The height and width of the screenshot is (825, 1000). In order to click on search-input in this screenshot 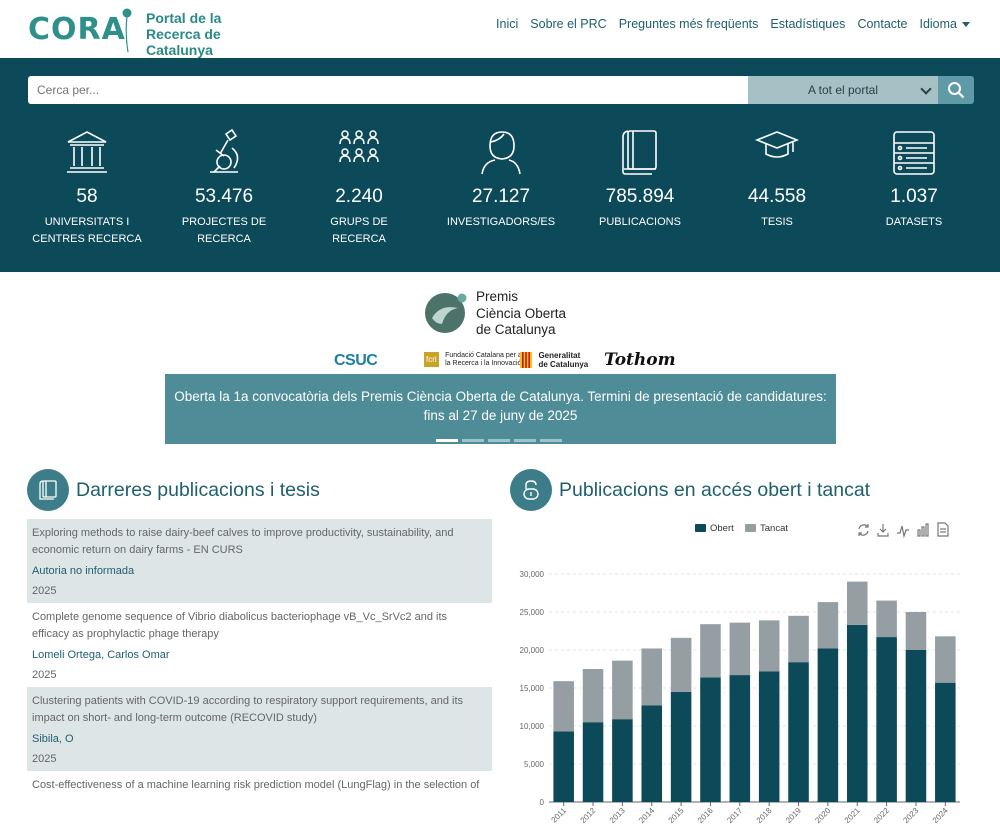, I will do `click(388, 90)`.